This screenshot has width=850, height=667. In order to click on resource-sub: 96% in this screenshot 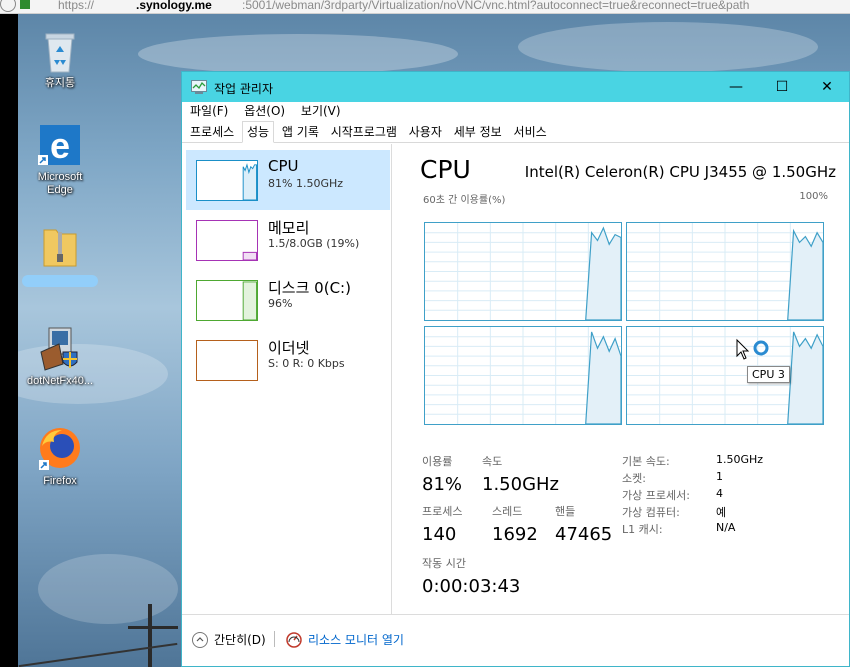, I will do `click(280, 303)`.